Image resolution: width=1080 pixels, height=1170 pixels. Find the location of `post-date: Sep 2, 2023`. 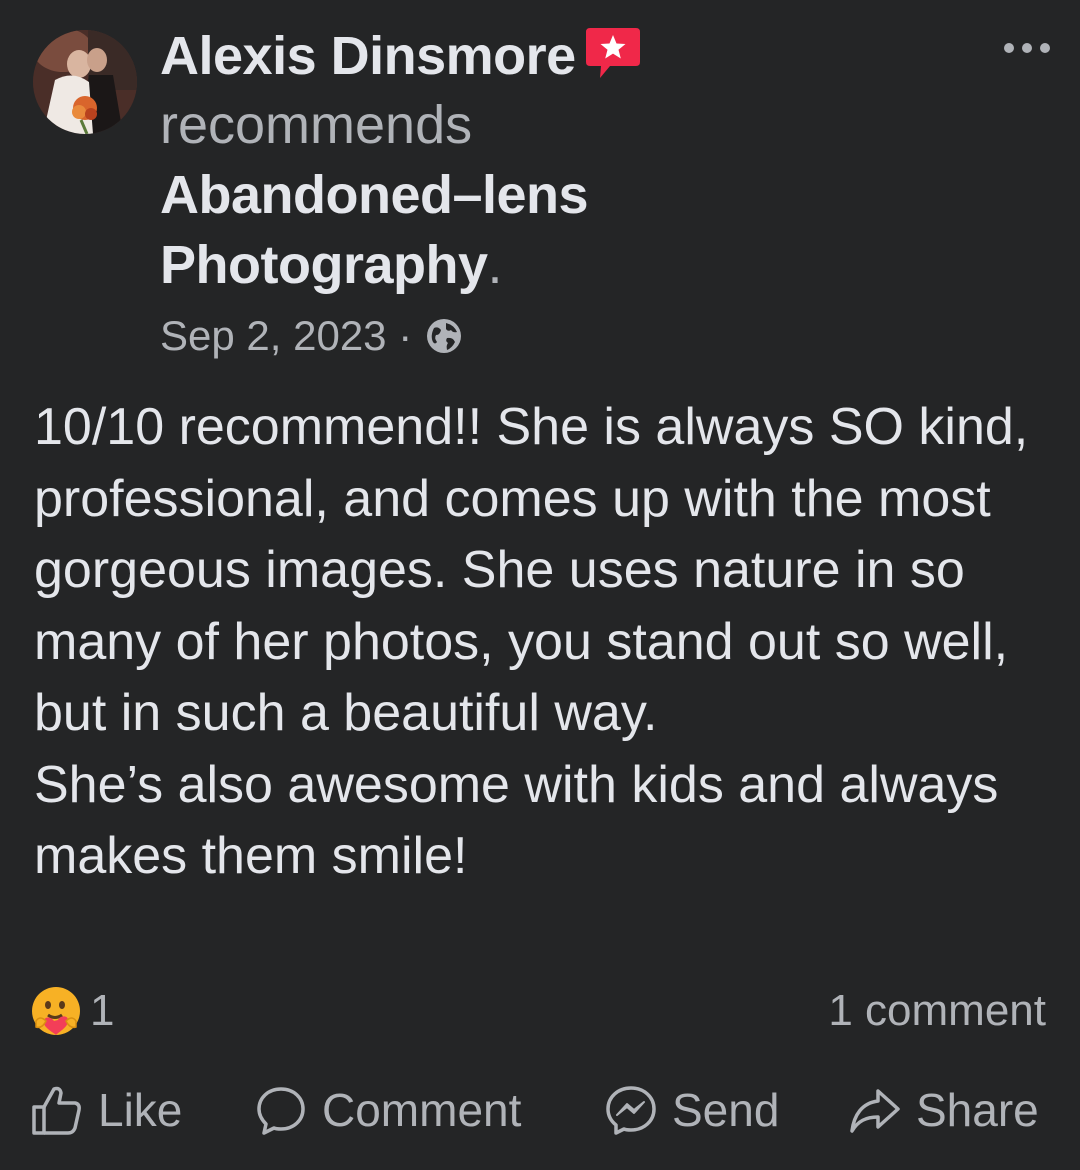

post-date: Sep 2, 2023 is located at coordinates (273, 335).